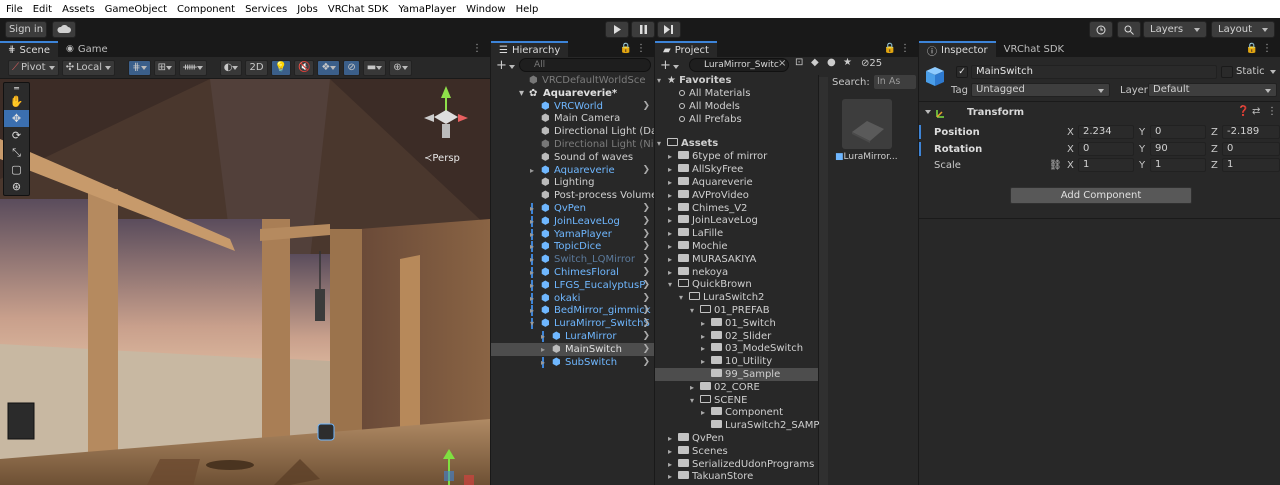 Image resolution: width=1280 pixels, height=485 pixels. What do you see at coordinates (206, 9) in the screenshot?
I see `menu-item-component: Component` at bounding box center [206, 9].